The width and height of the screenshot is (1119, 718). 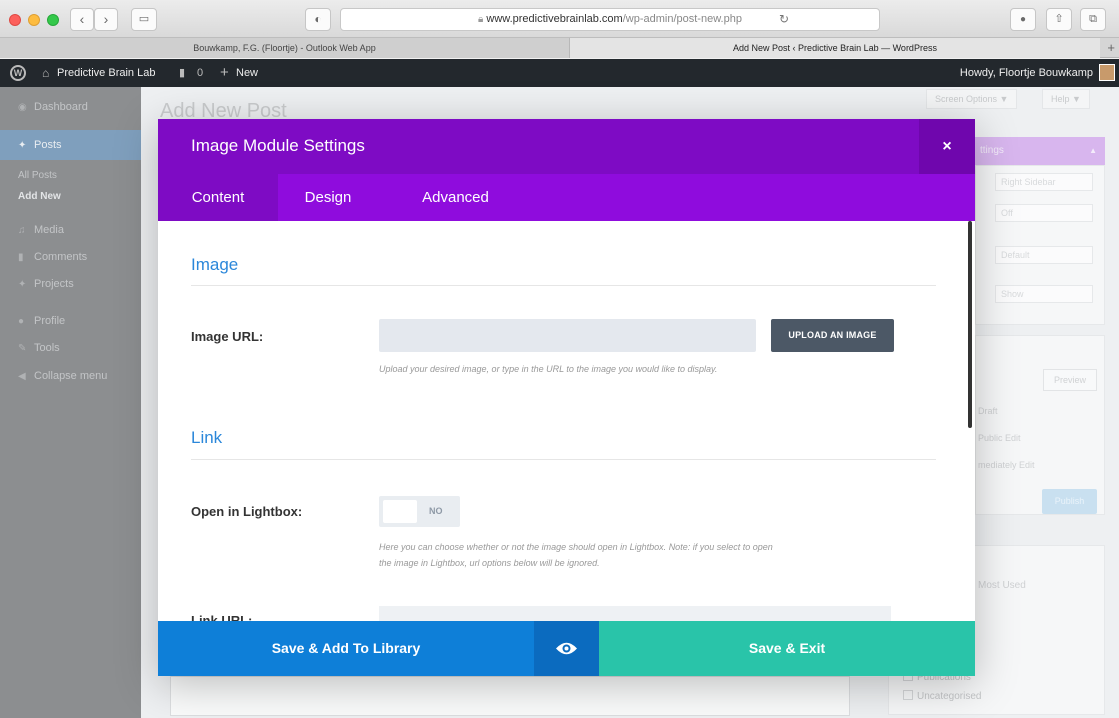 I want to click on url-host: www.predictivebrainlab.com, so click(x=554, y=19).